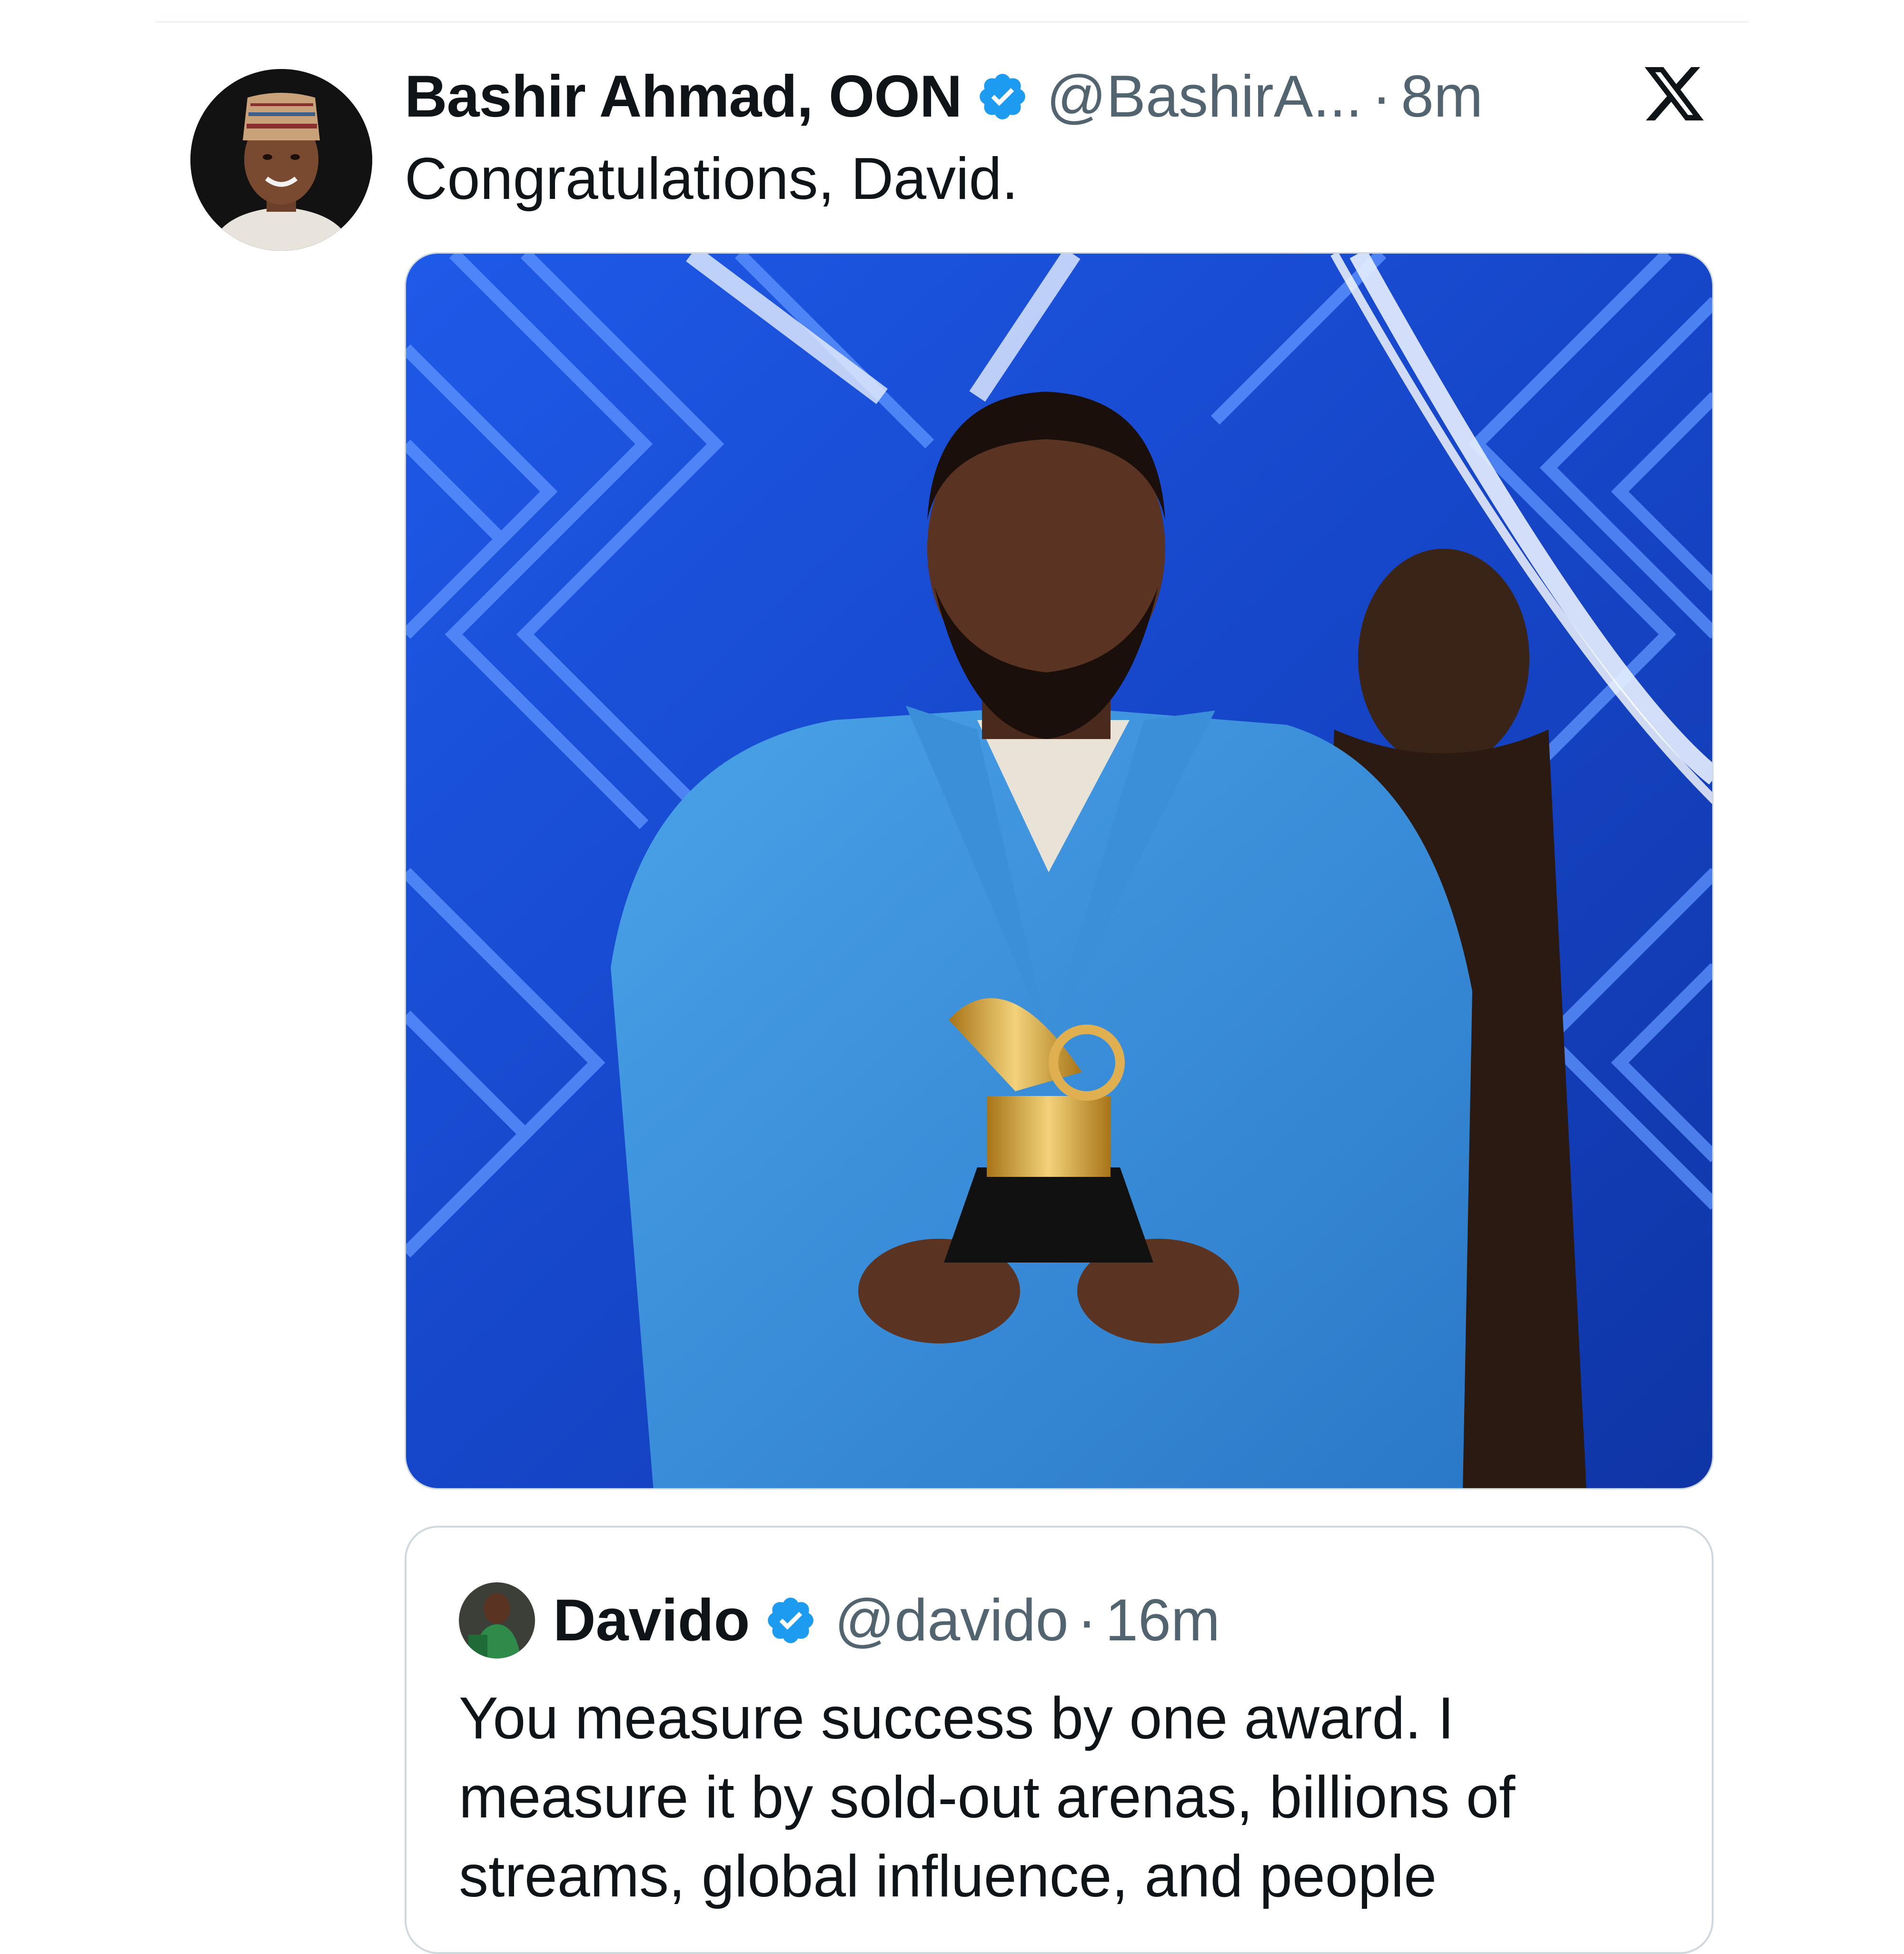 The height and width of the screenshot is (1954, 1904). Describe the element at coordinates (1442, 96) in the screenshot. I see `tweet-timestamp: 8m` at that location.